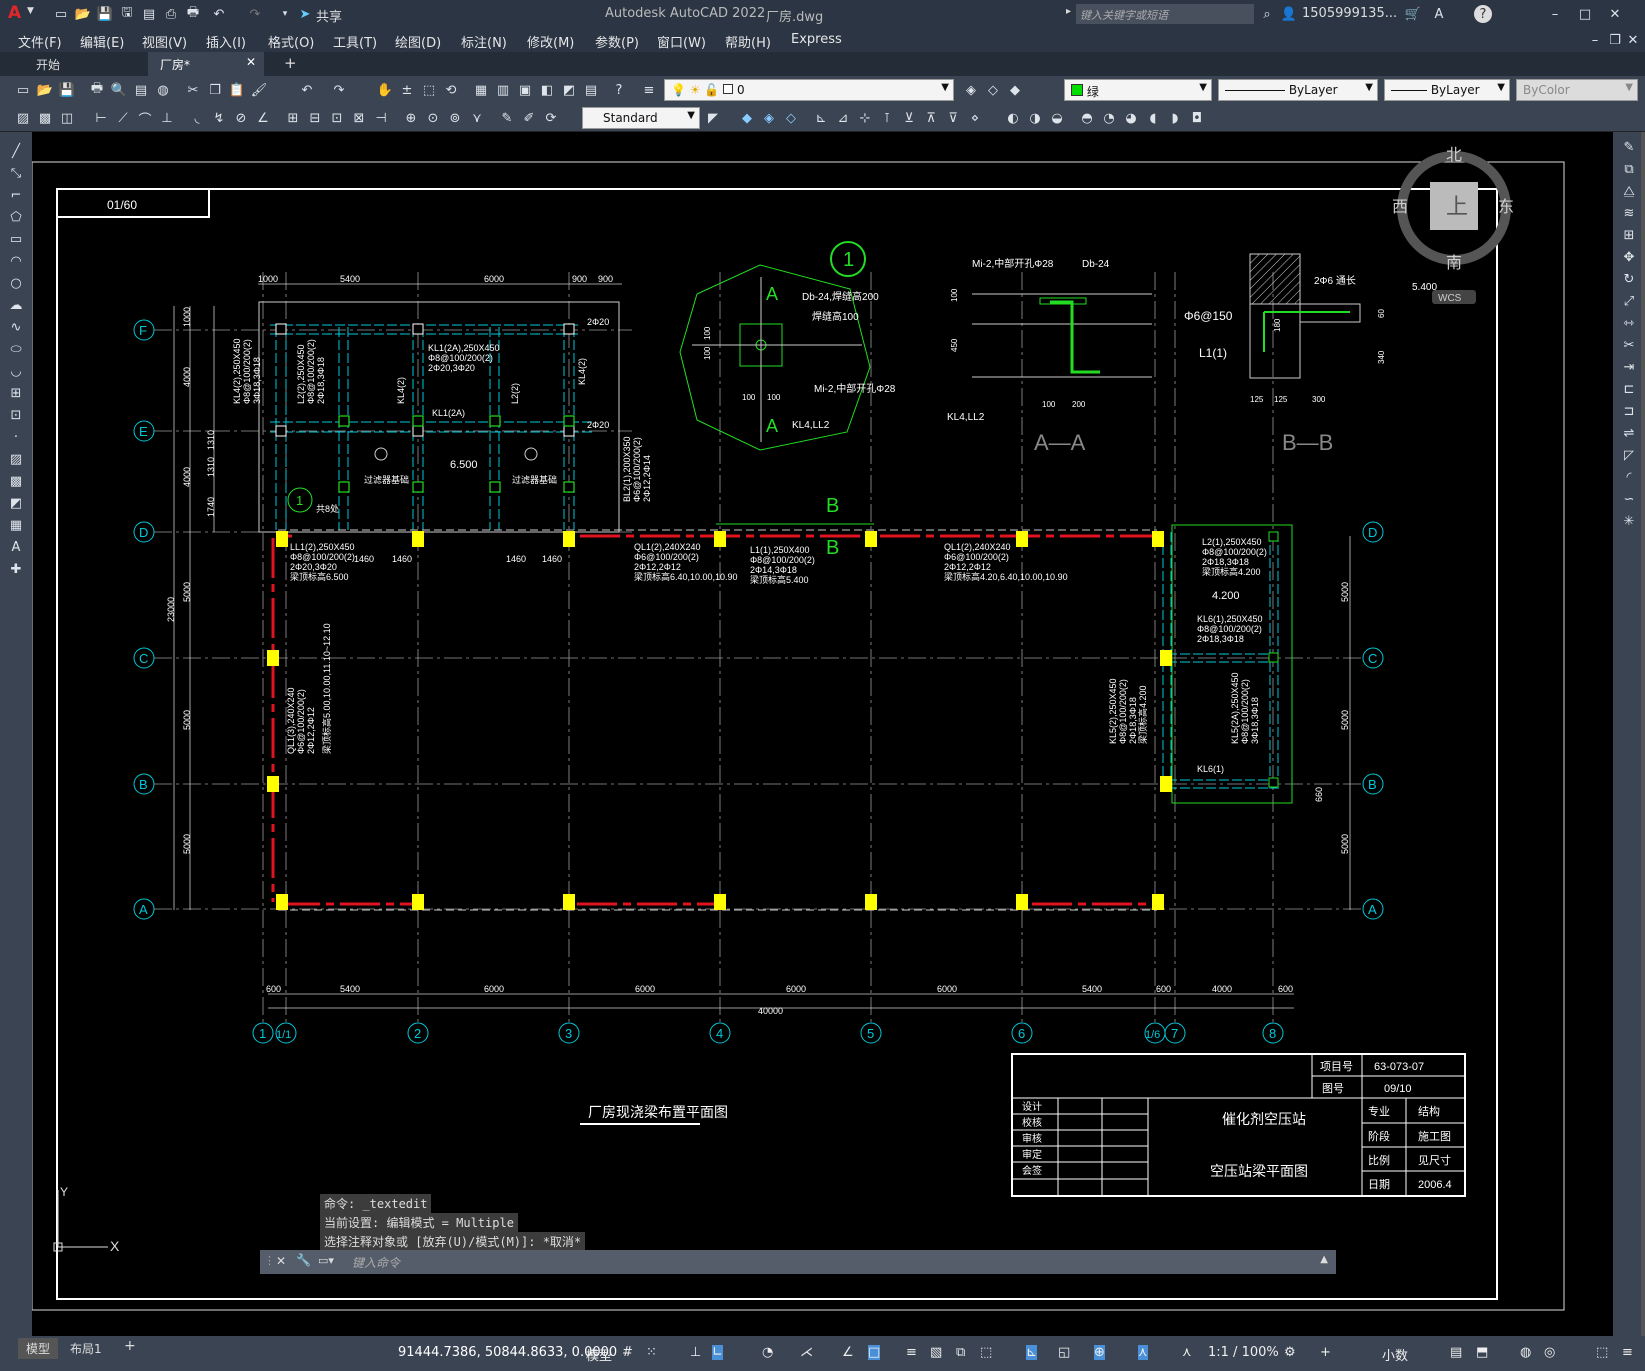  I want to click on menu-tools: 工具(T), so click(355, 41).